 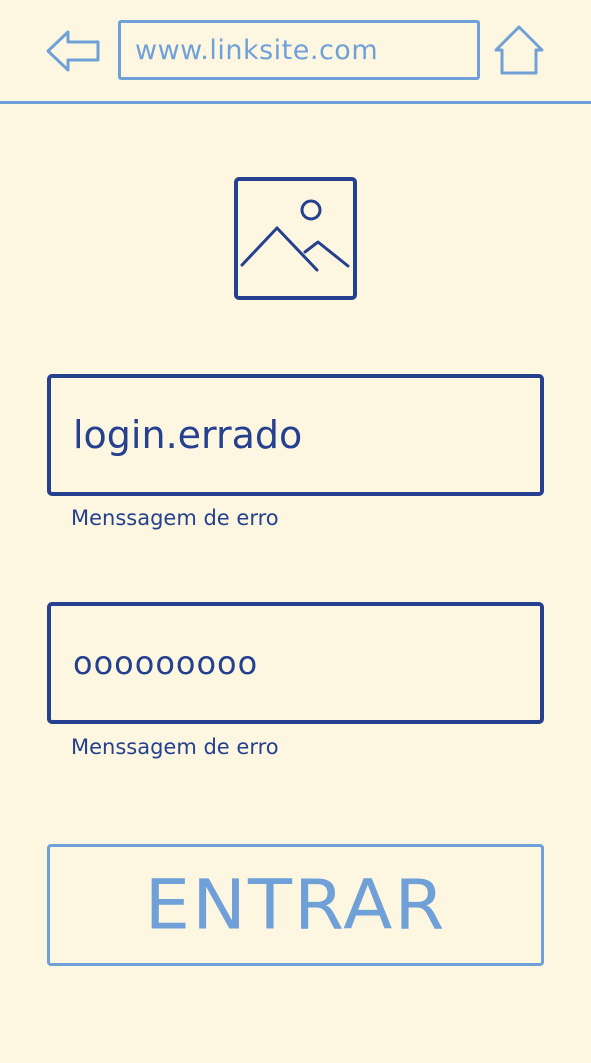 I want to click on login-error-message: Menssagem de erro, so click(x=175, y=518).